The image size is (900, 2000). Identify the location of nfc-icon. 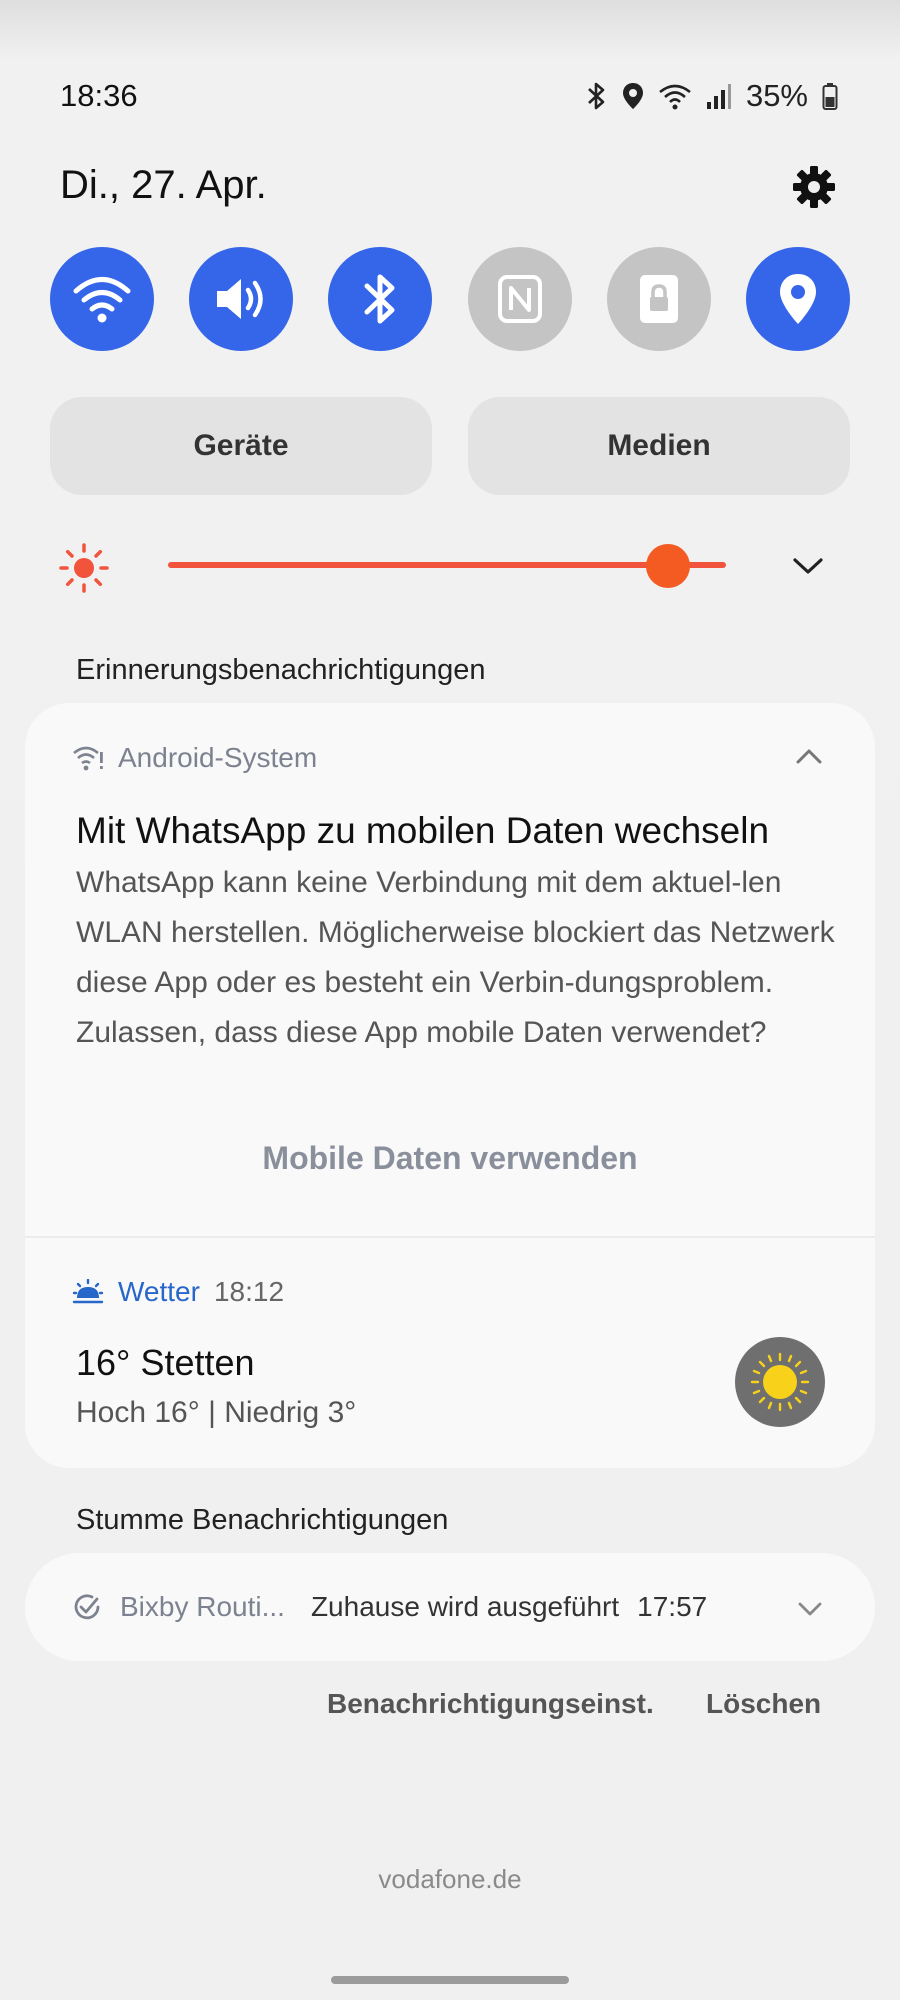
(519, 299).